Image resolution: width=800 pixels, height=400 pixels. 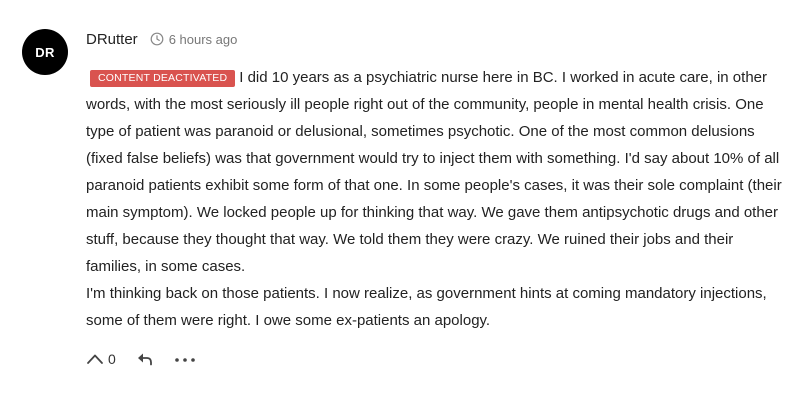 I want to click on upvote-button: 0, so click(x=101, y=359).